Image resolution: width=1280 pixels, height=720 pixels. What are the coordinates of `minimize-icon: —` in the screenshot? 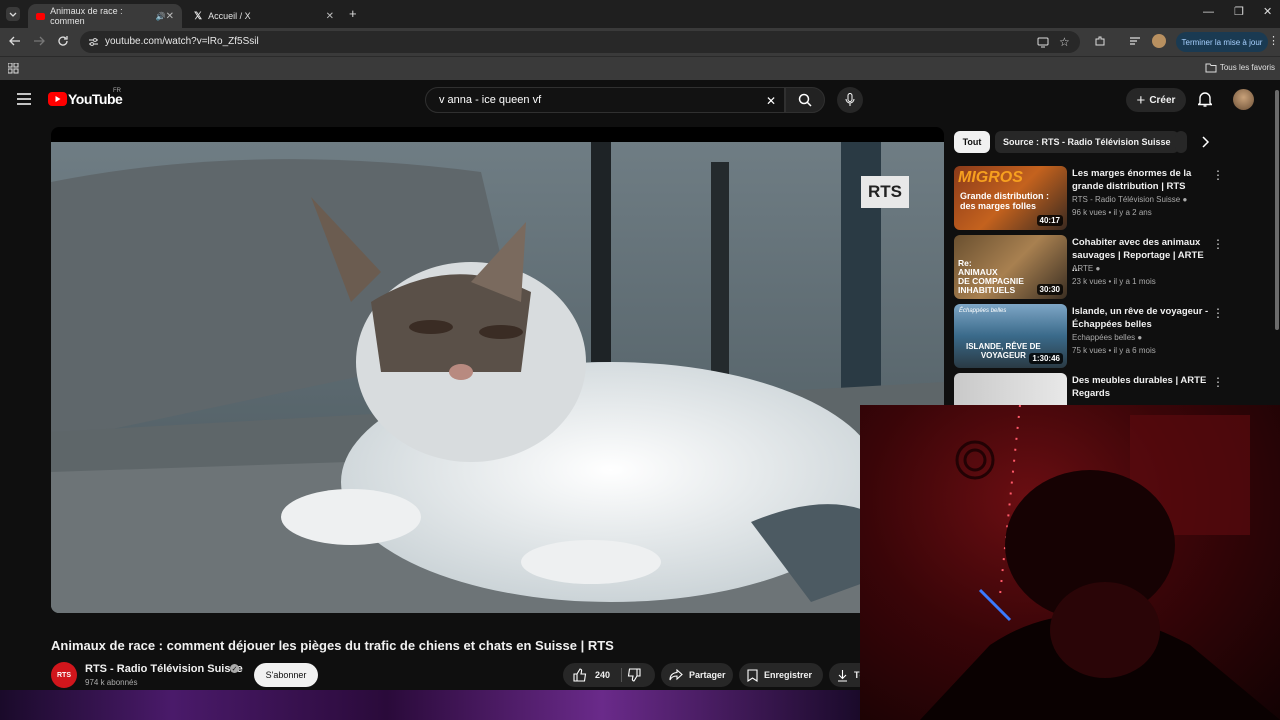 It's located at (1208, 12).